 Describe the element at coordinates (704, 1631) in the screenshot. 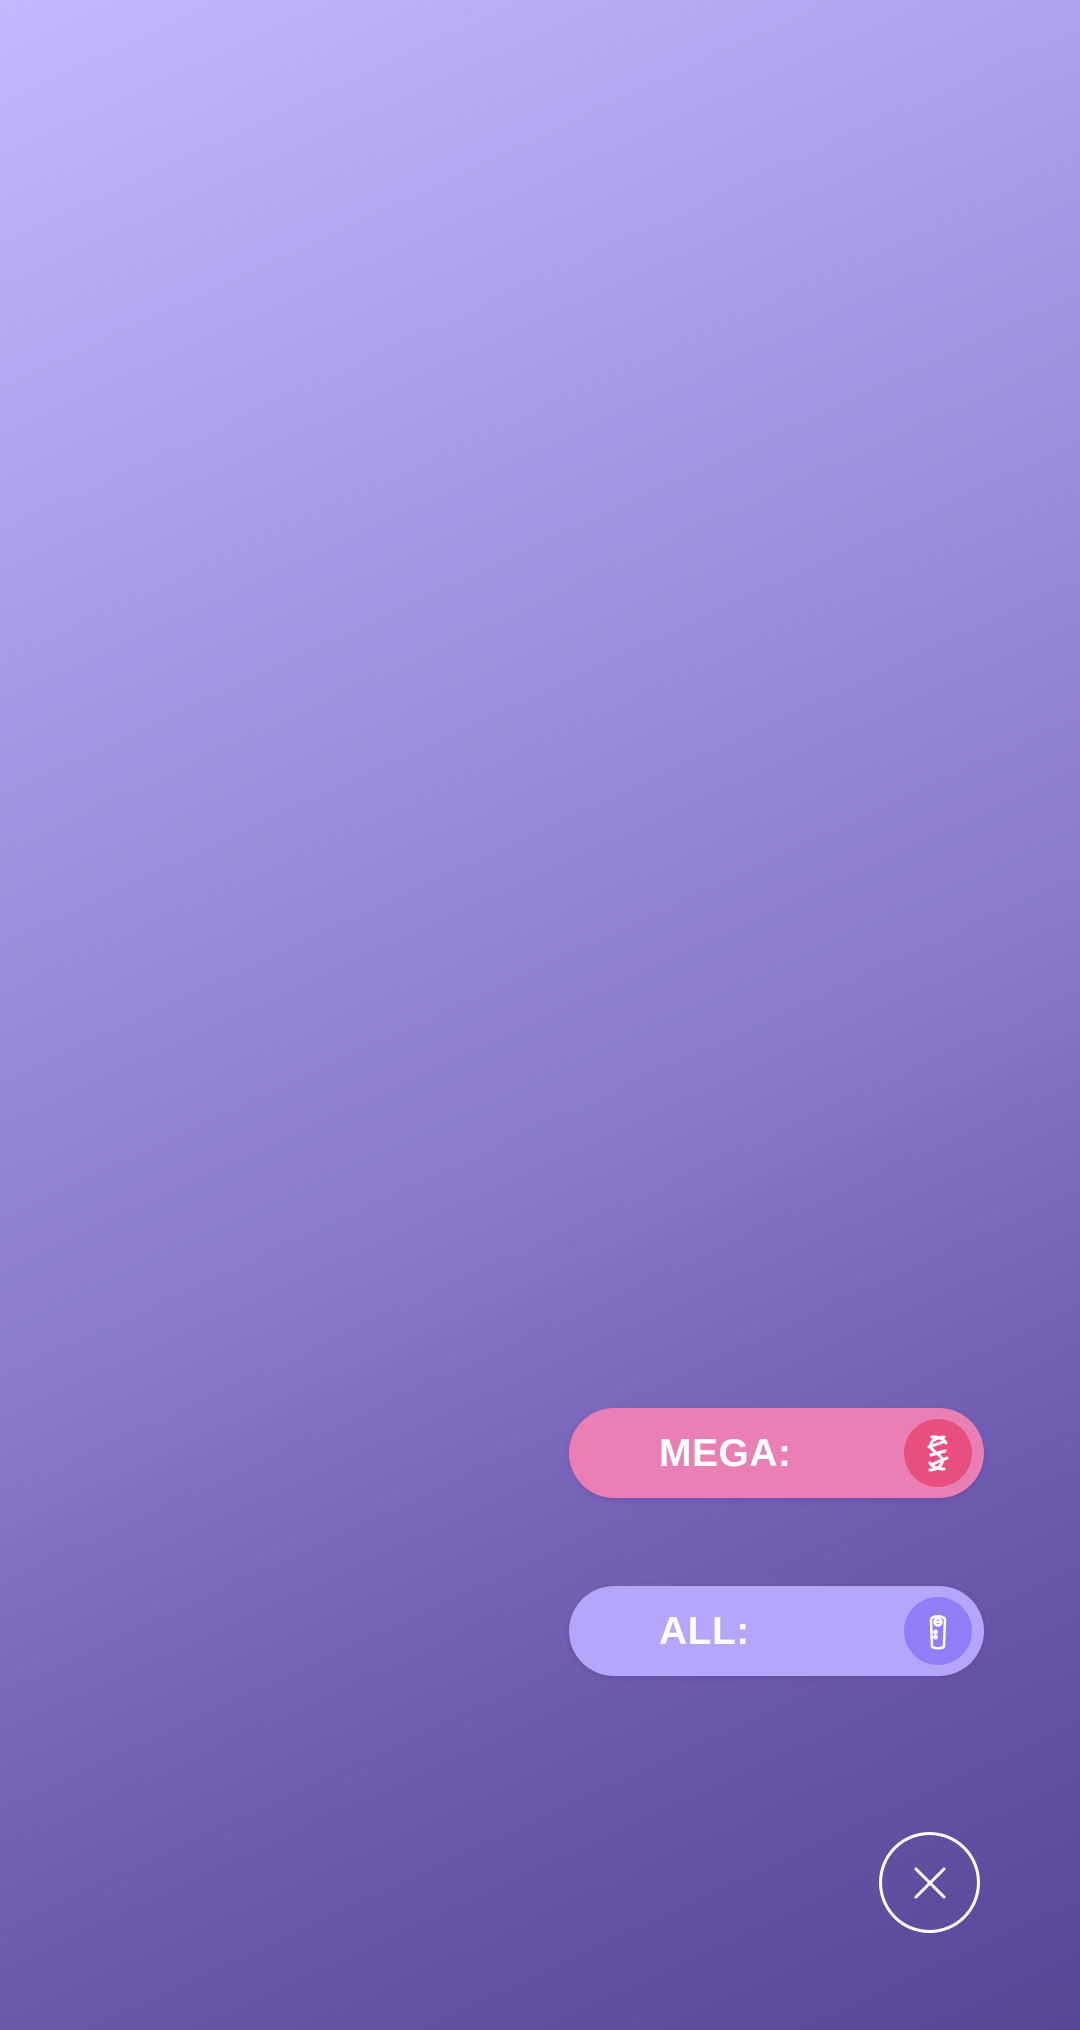

I see `all-label: ALL:` at that location.